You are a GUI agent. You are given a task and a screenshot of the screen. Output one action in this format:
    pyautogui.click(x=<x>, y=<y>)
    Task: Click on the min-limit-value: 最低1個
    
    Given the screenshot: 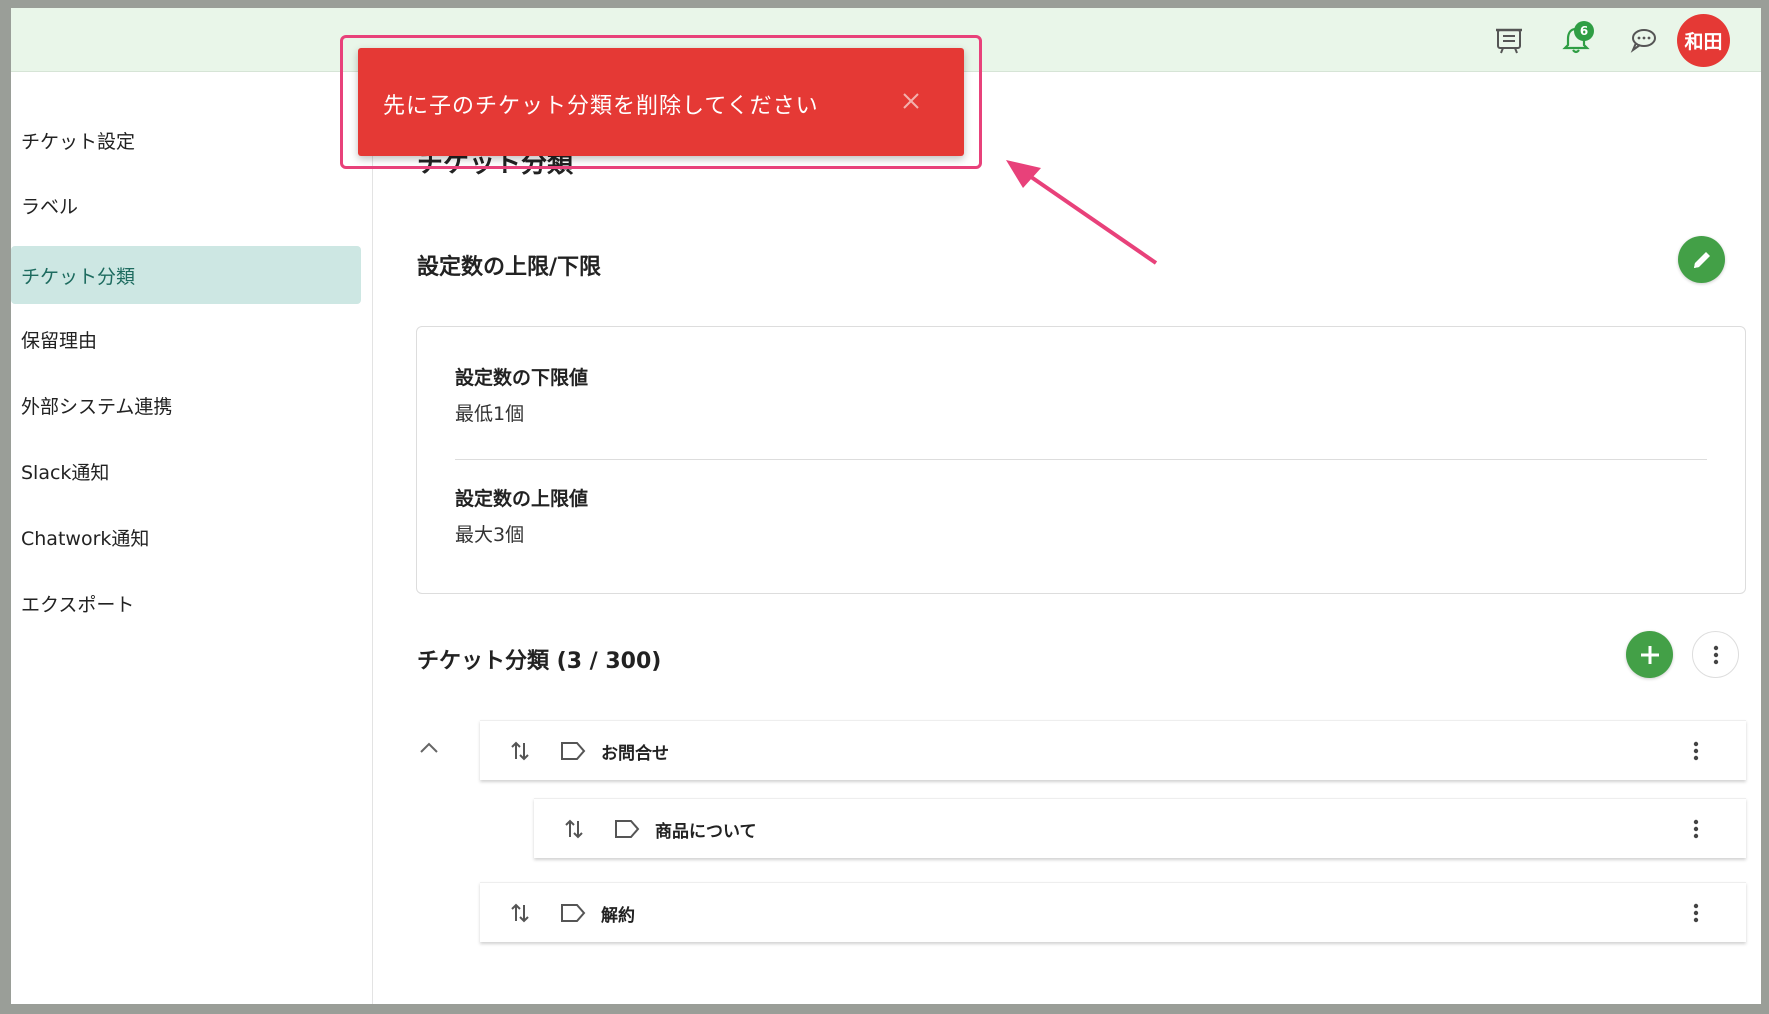 What is the action you would take?
    pyautogui.click(x=490, y=414)
    